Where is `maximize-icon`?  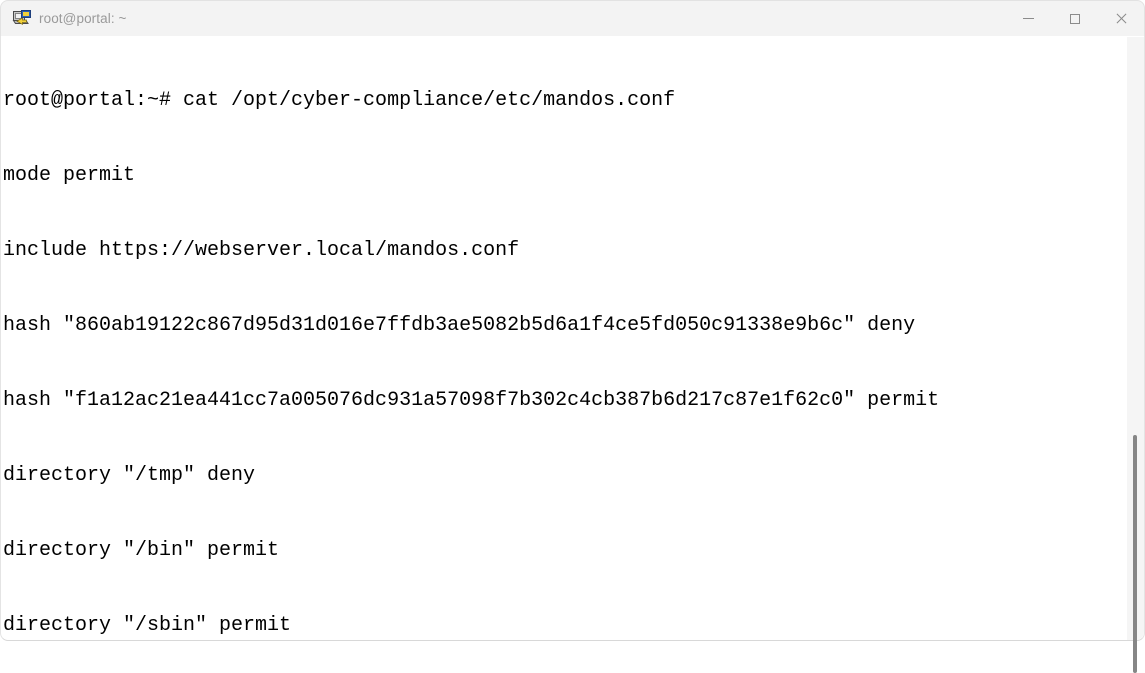 maximize-icon is located at coordinates (1075, 18).